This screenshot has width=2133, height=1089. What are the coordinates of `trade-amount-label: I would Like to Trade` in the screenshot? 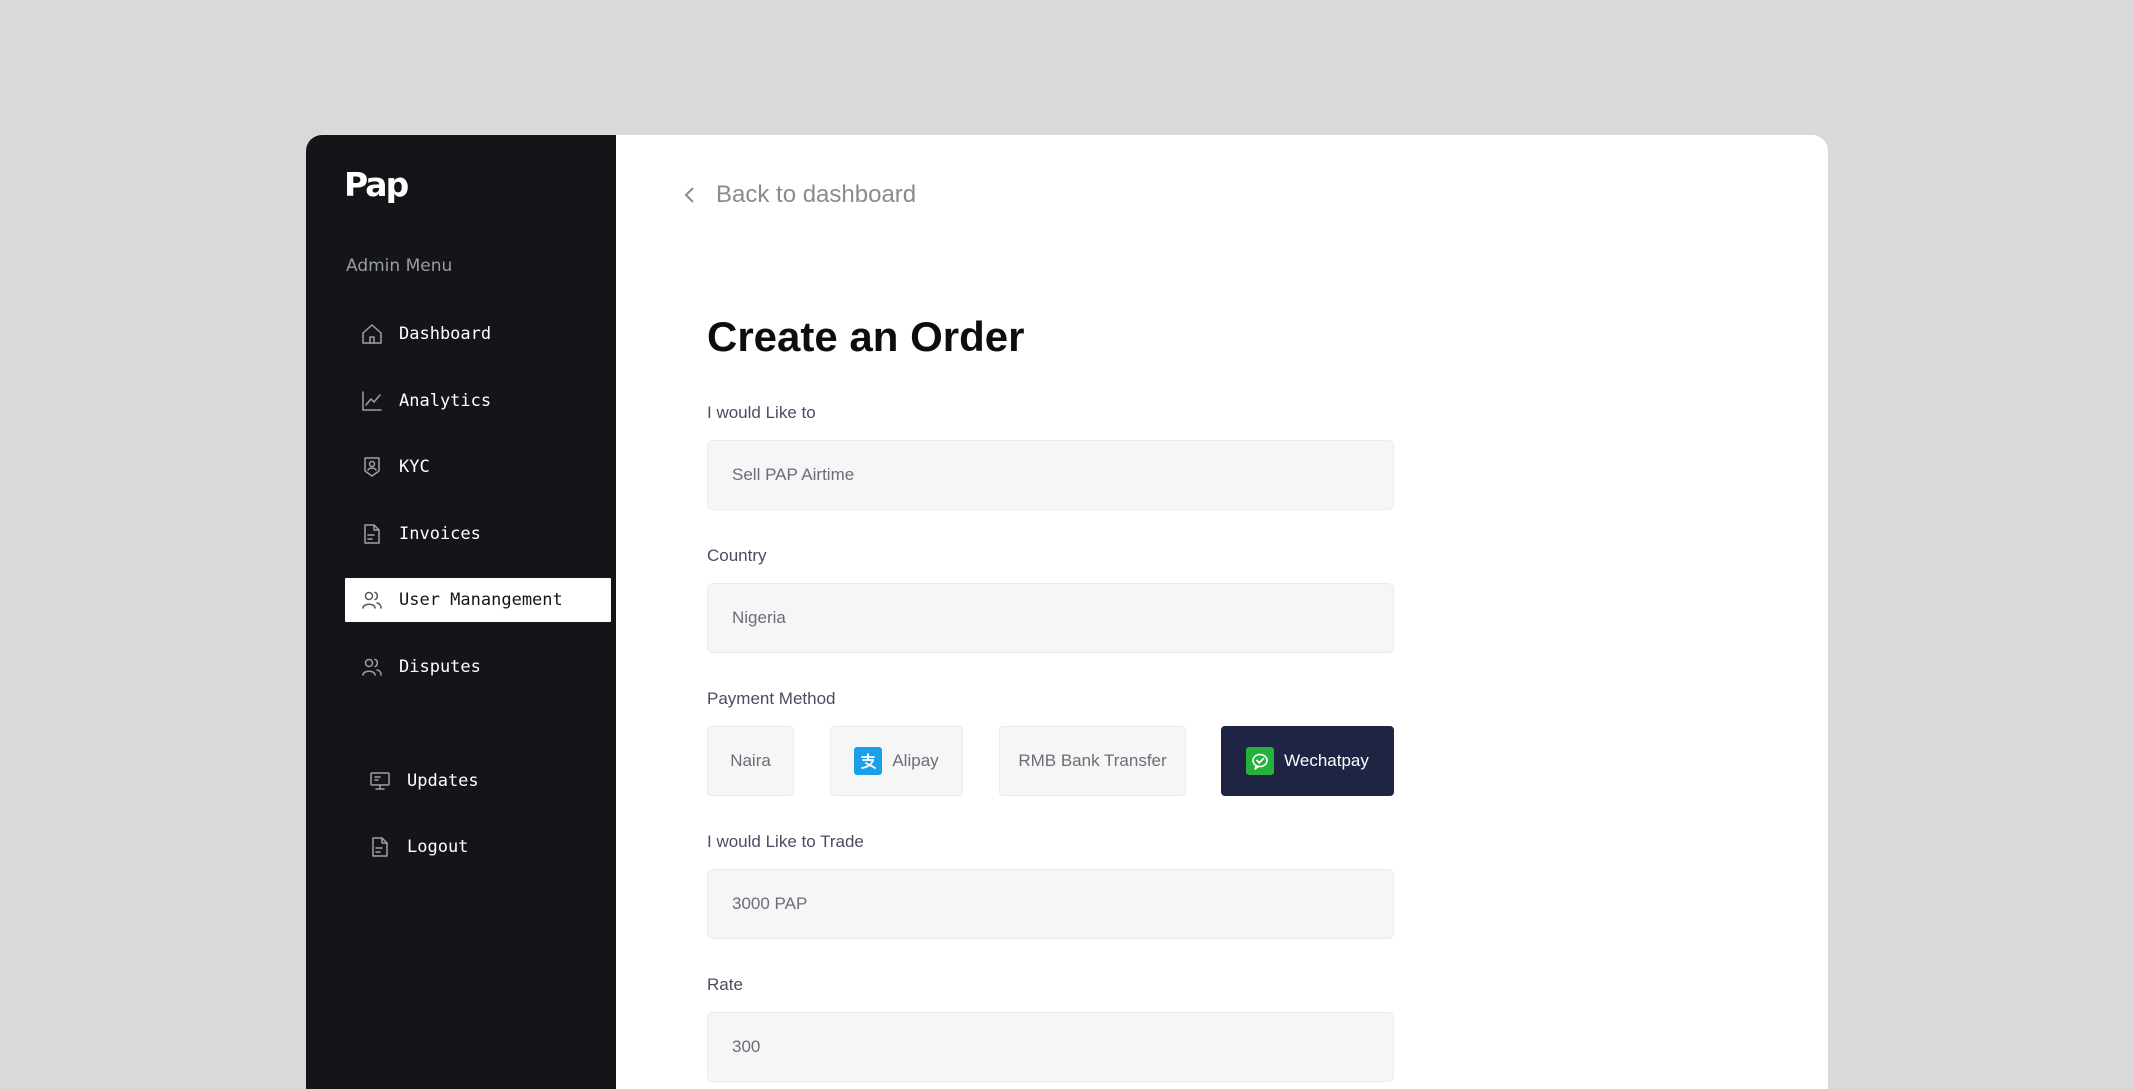 It's located at (785, 841).